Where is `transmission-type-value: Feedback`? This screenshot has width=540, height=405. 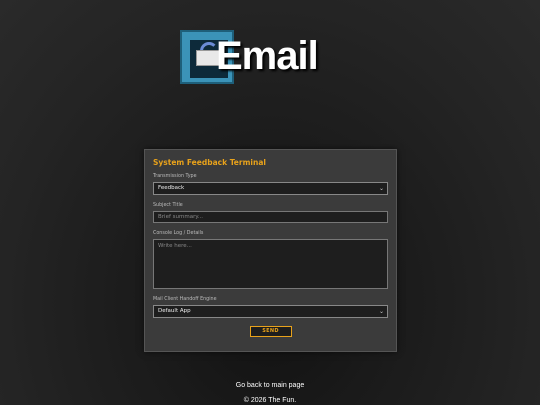 transmission-type-value: Feedback is located at coordinates (171, 188).